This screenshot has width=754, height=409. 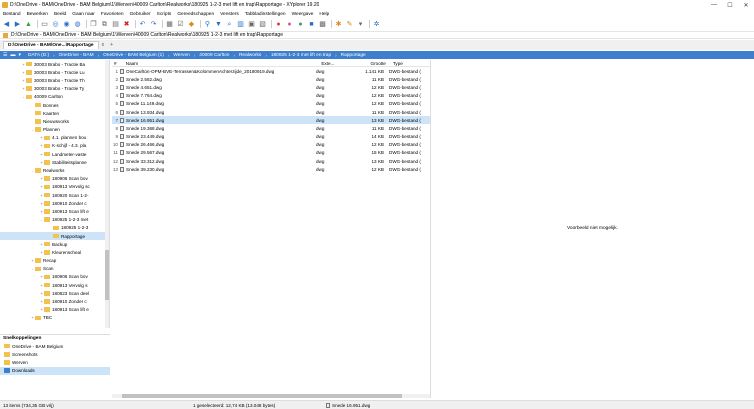 What do you see at coordinates (111, 45) in the screenshot?
I see `new-tab-icon: +` at bounding box center [111, 45].